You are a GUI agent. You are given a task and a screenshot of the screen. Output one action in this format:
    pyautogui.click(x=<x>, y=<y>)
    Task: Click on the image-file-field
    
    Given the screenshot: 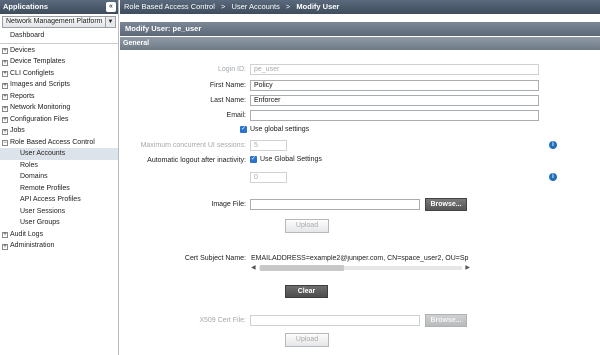 What is the action you would take?
    pyautogui.click(x=335, y=204)
    